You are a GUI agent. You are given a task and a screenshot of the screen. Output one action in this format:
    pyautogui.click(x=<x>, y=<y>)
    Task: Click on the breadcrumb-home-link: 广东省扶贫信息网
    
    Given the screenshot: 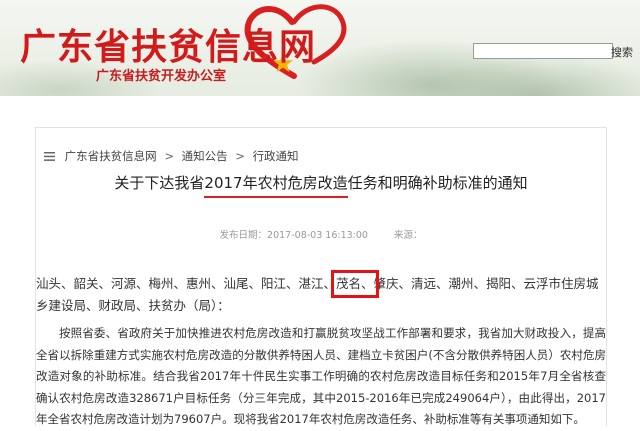 What is the action you would take?
    pyautogui.click(x=111, y=156)
    